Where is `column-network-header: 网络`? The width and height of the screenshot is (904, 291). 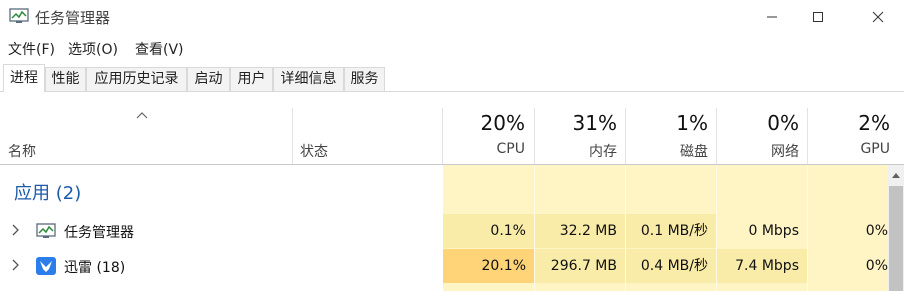 column-network-header: 网络 is located at coordinates (758, 151).